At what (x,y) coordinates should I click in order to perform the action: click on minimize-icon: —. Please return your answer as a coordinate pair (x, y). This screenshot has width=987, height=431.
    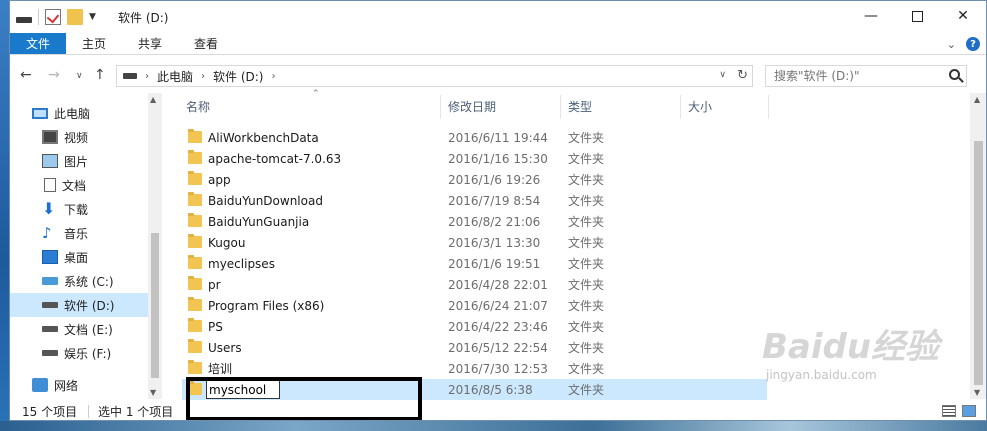
    Looking at the image, I should click on (871, 16).